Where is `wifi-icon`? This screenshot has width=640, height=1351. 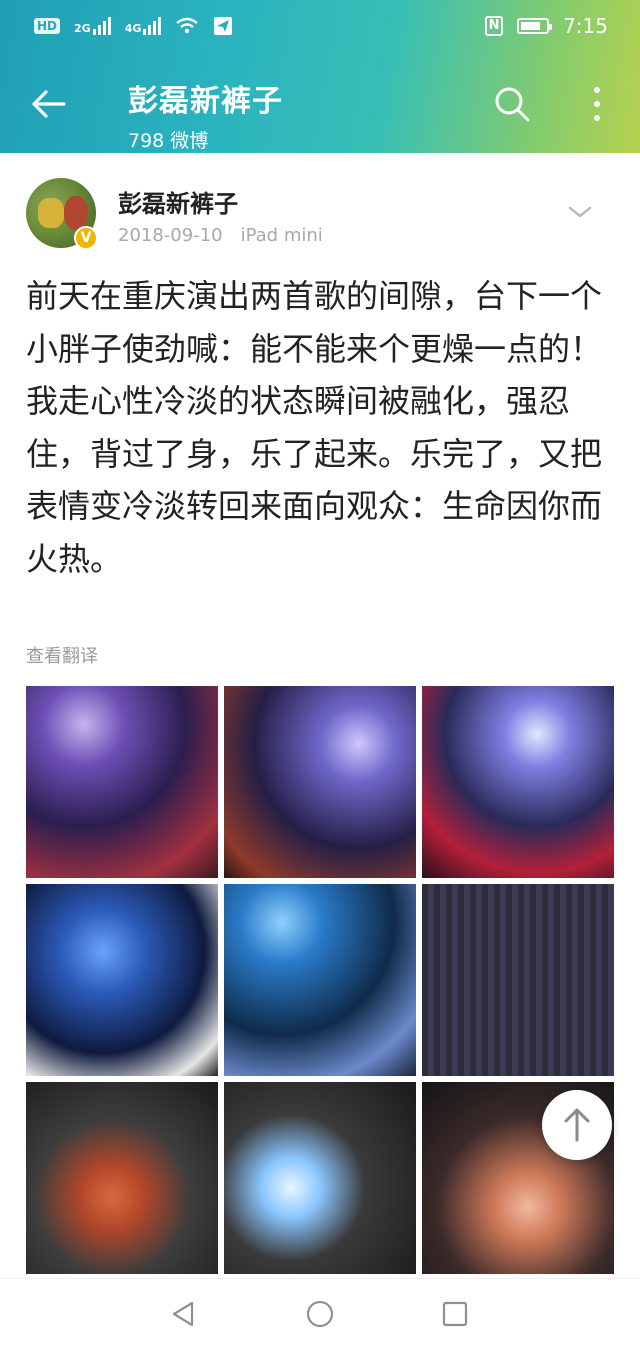
wifi-icon is located at coordinates (187, 25).